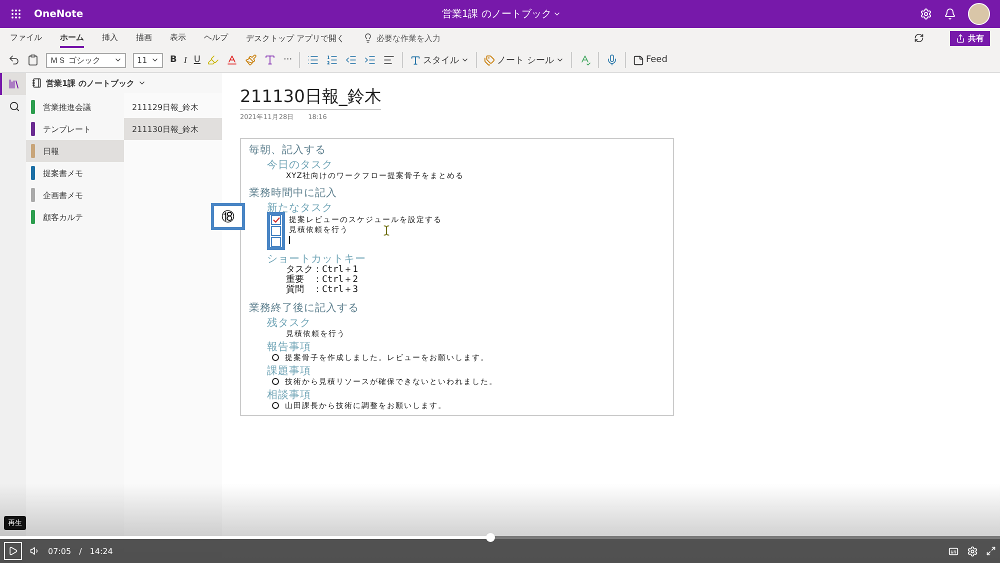 The image size is (1000, 563). I want to click on search-icon, so click(14, 106).